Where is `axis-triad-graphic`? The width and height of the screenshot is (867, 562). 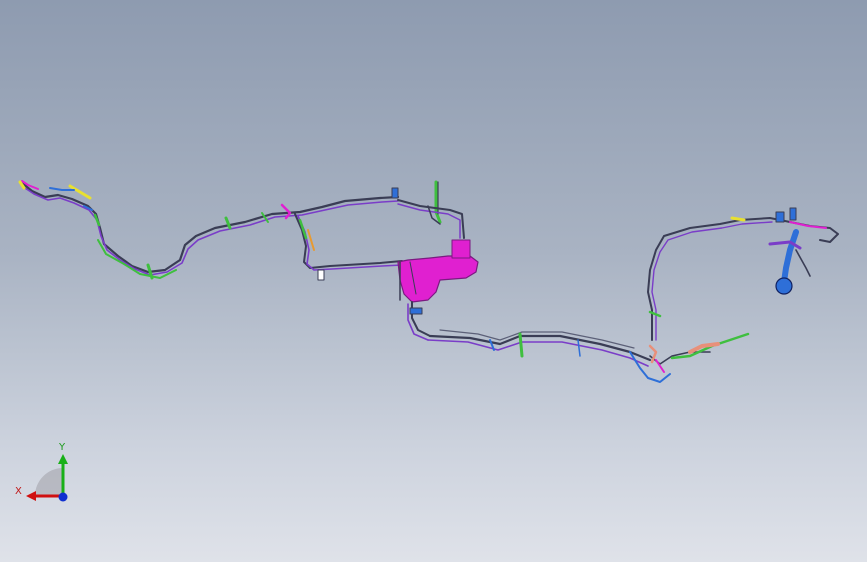
axis-triad-graphic is located at coordinates (47, 478).